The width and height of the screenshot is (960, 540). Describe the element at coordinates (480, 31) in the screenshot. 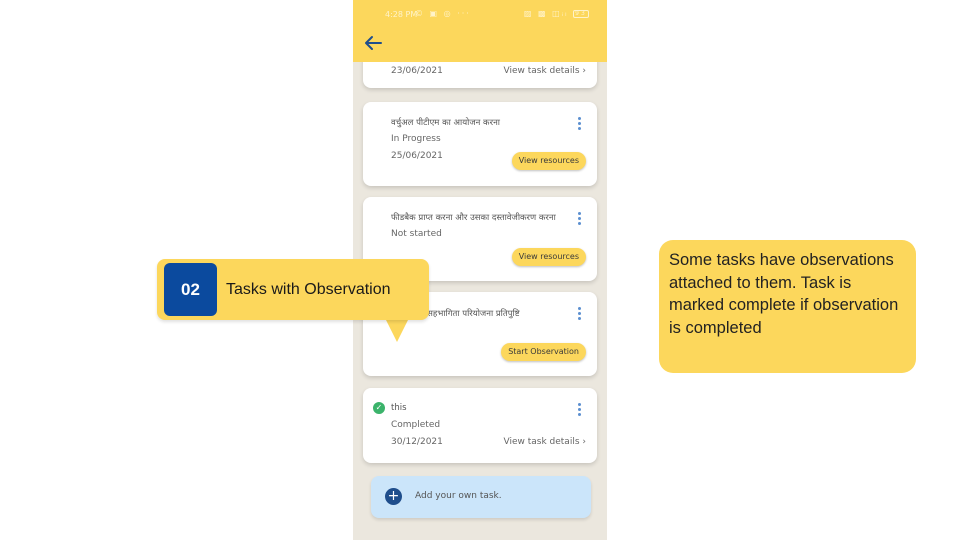

I see `app-bar: 4:28 PM © ▣ ◎ ··· ▨ ▩ ◫ᵢₗ 93` at that location.